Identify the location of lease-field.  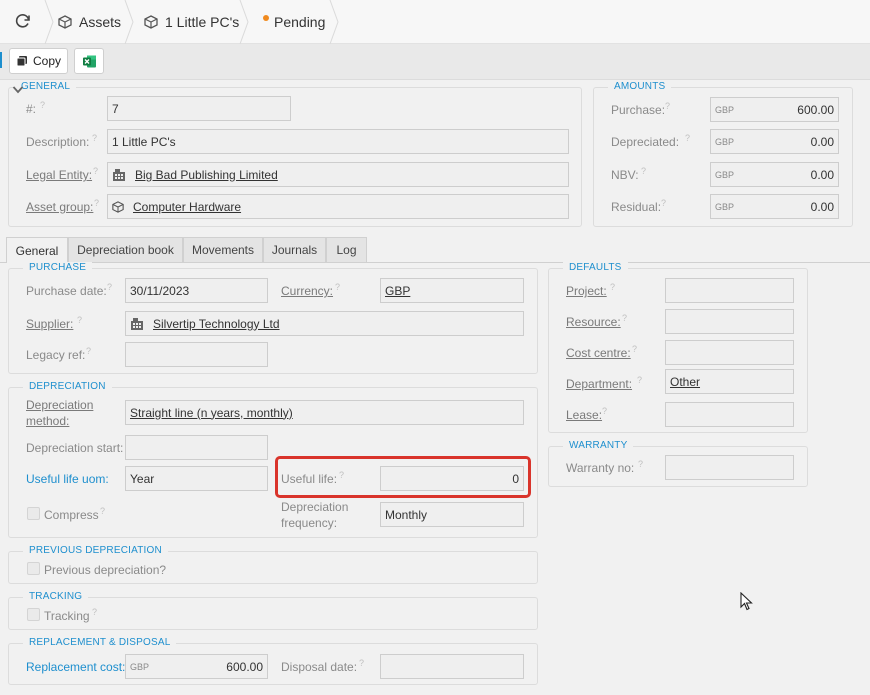
(729, 414).